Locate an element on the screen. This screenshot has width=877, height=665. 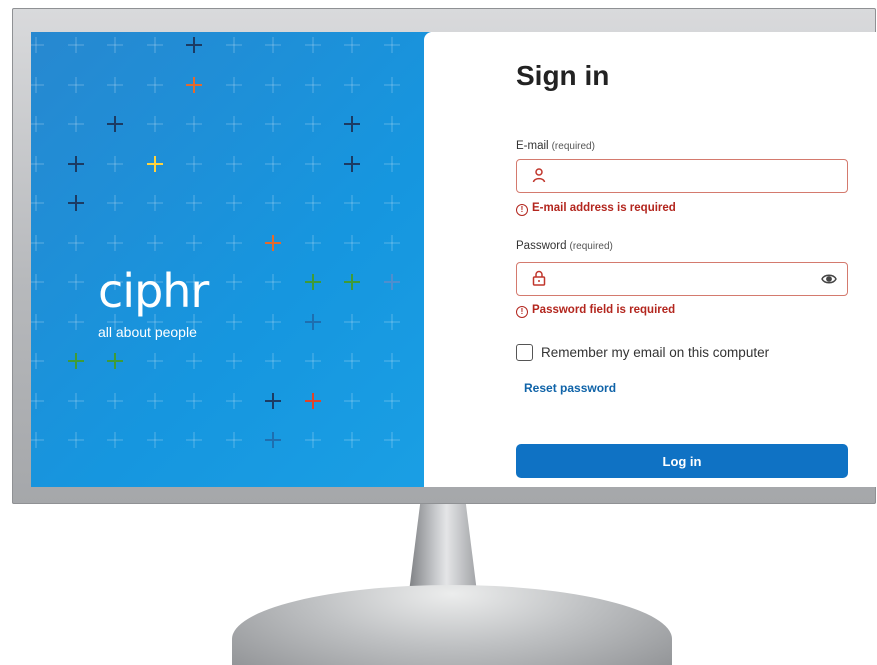
show-password-eye-icon is located at coordinates (829, 279).